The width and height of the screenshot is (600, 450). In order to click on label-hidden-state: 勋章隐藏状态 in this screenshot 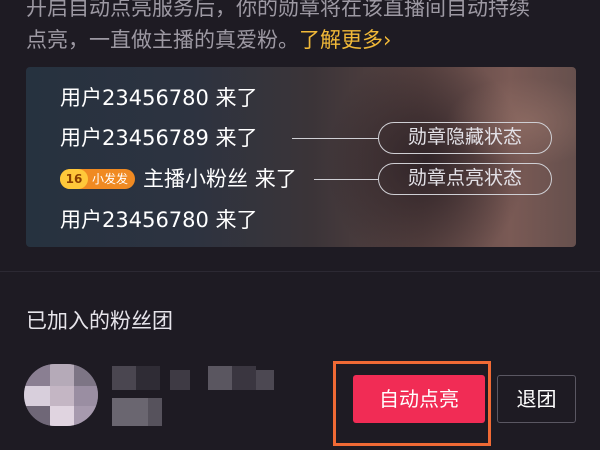, I will do `click(465, 138)`.